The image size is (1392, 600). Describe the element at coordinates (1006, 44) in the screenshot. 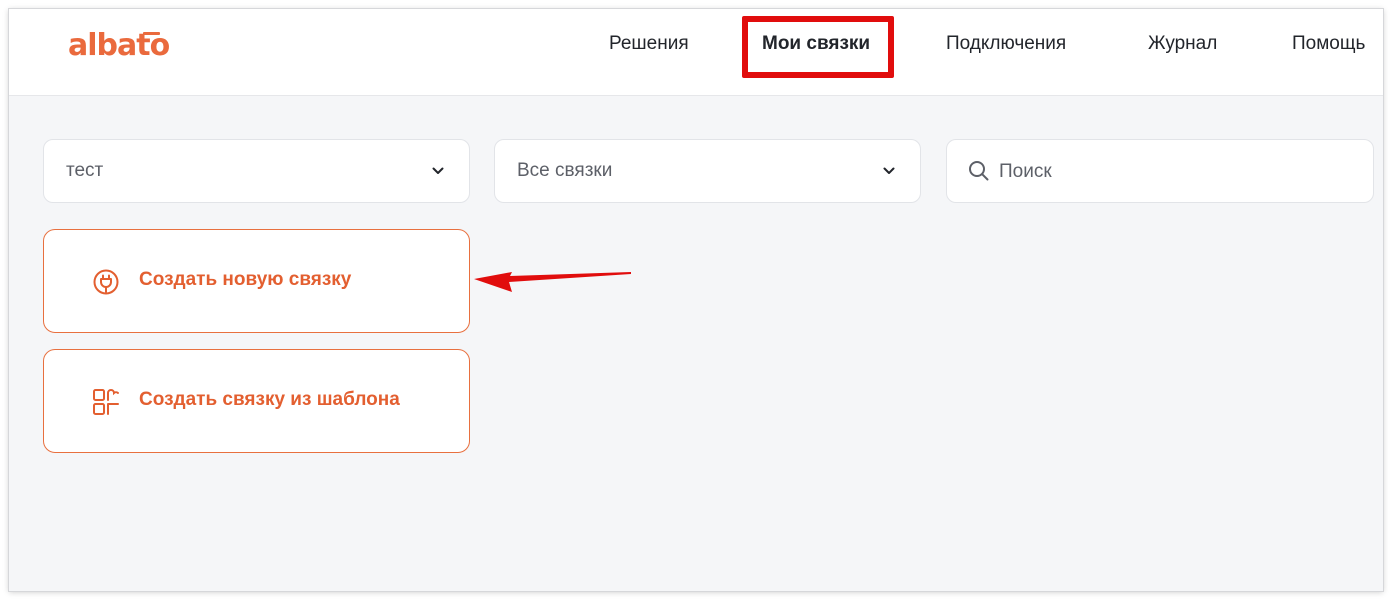

I see `nav-connections: Подключения` at that location.